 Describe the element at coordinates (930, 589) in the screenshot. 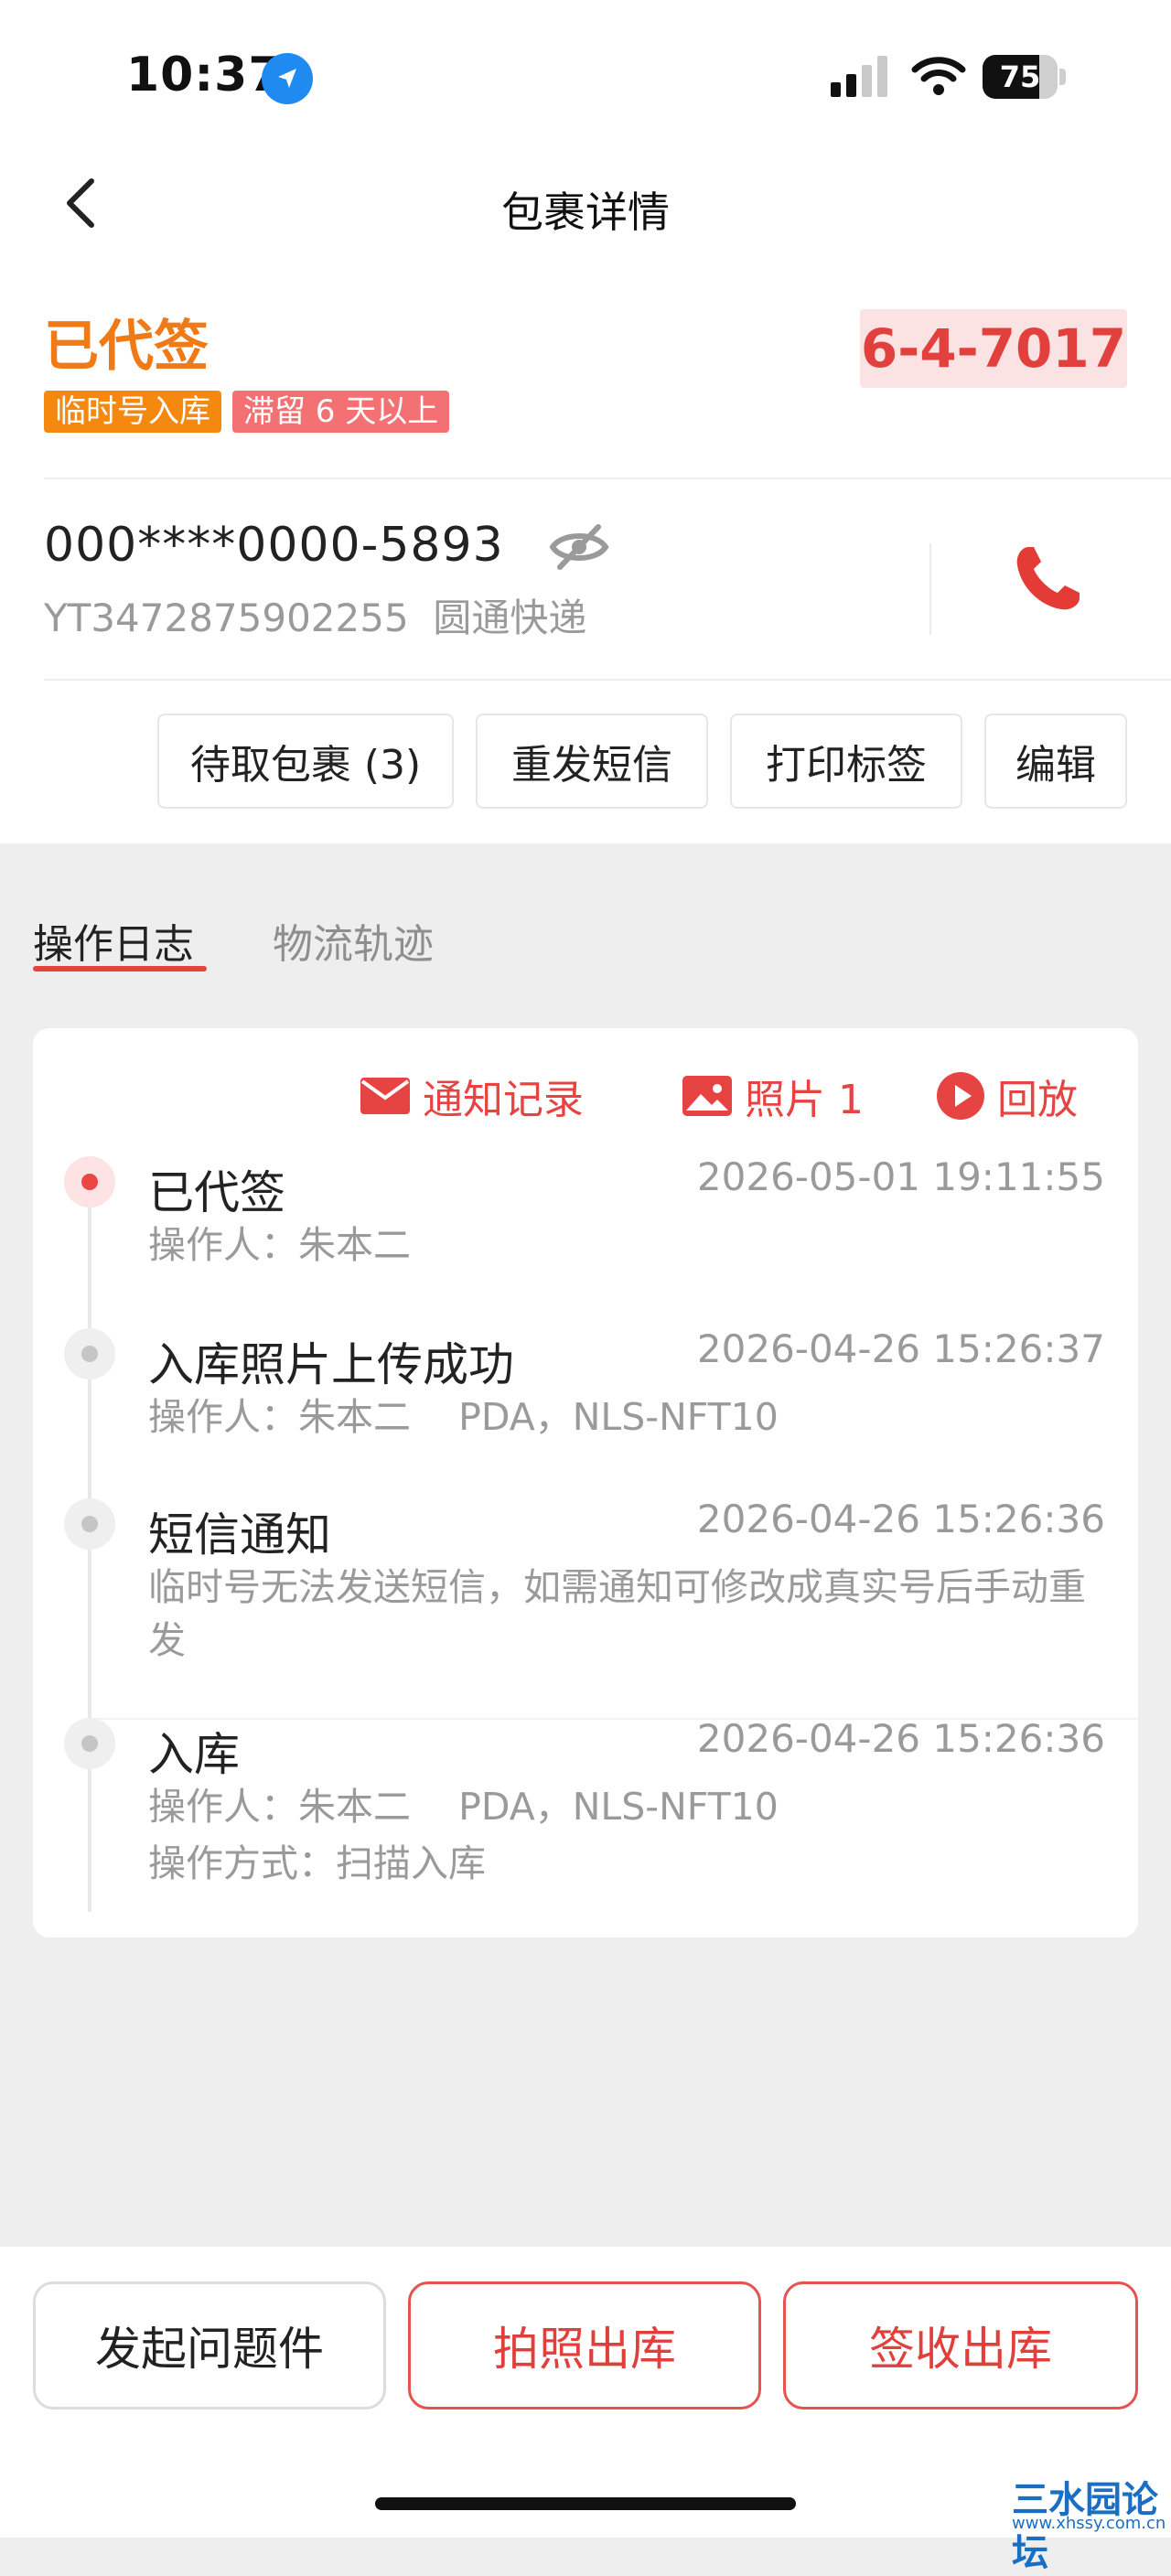

I see `vertical-divider` at that location.